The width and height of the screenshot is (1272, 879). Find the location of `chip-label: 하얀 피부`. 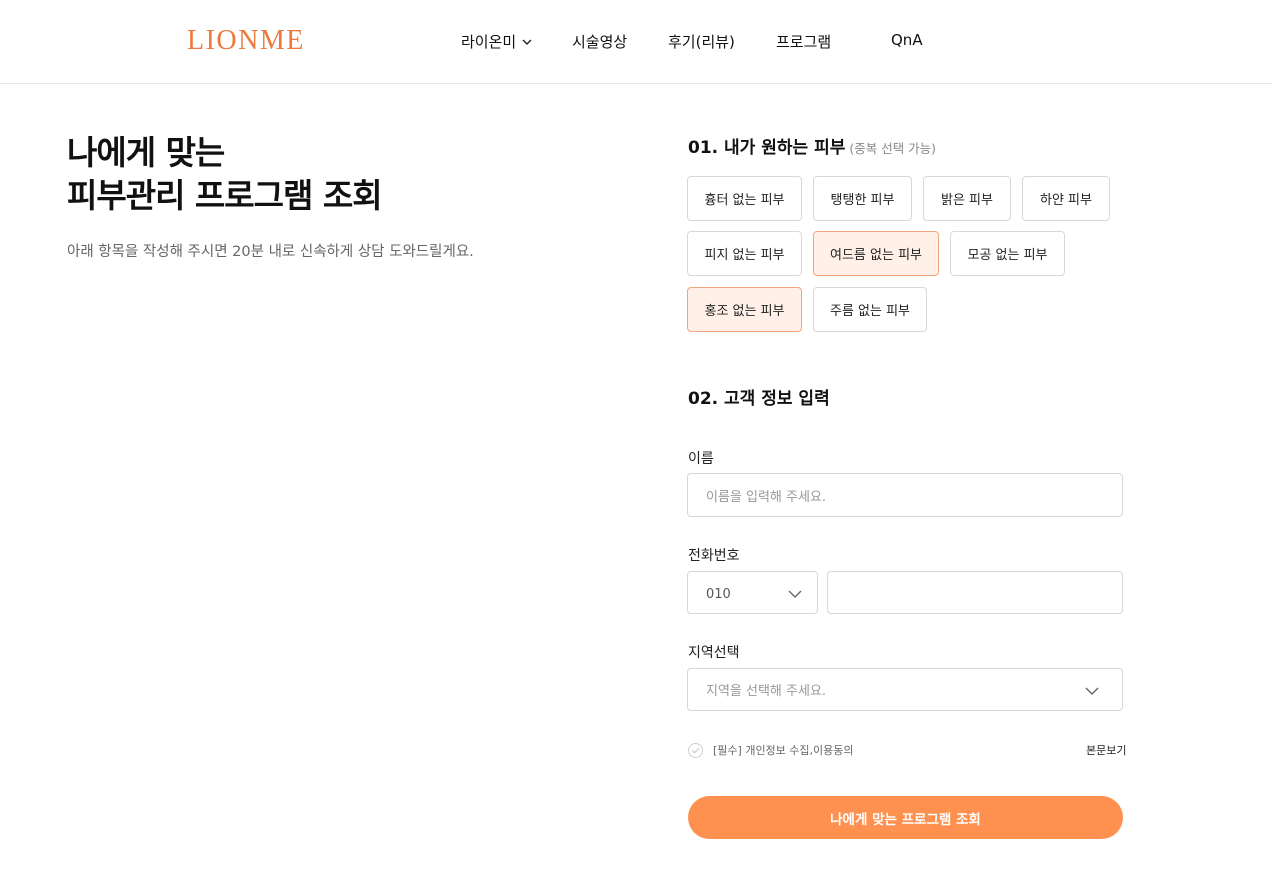

chip-label: 하얀 피부 is located at coordinates (1066, 200).